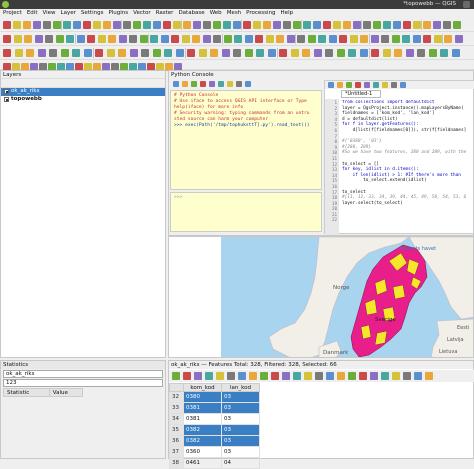  Describe the element at coordinates (260, 12) in the screenshot. I see `menu-processing: Processing` at that location.